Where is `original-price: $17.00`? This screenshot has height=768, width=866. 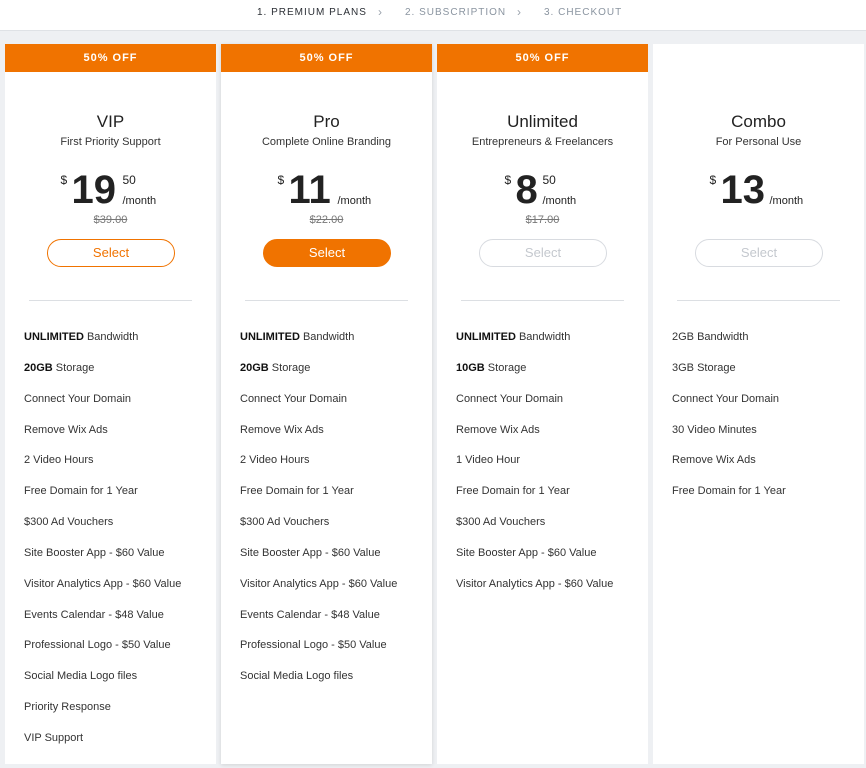
original-price: $17.00 is located at coordinates (542, 220).